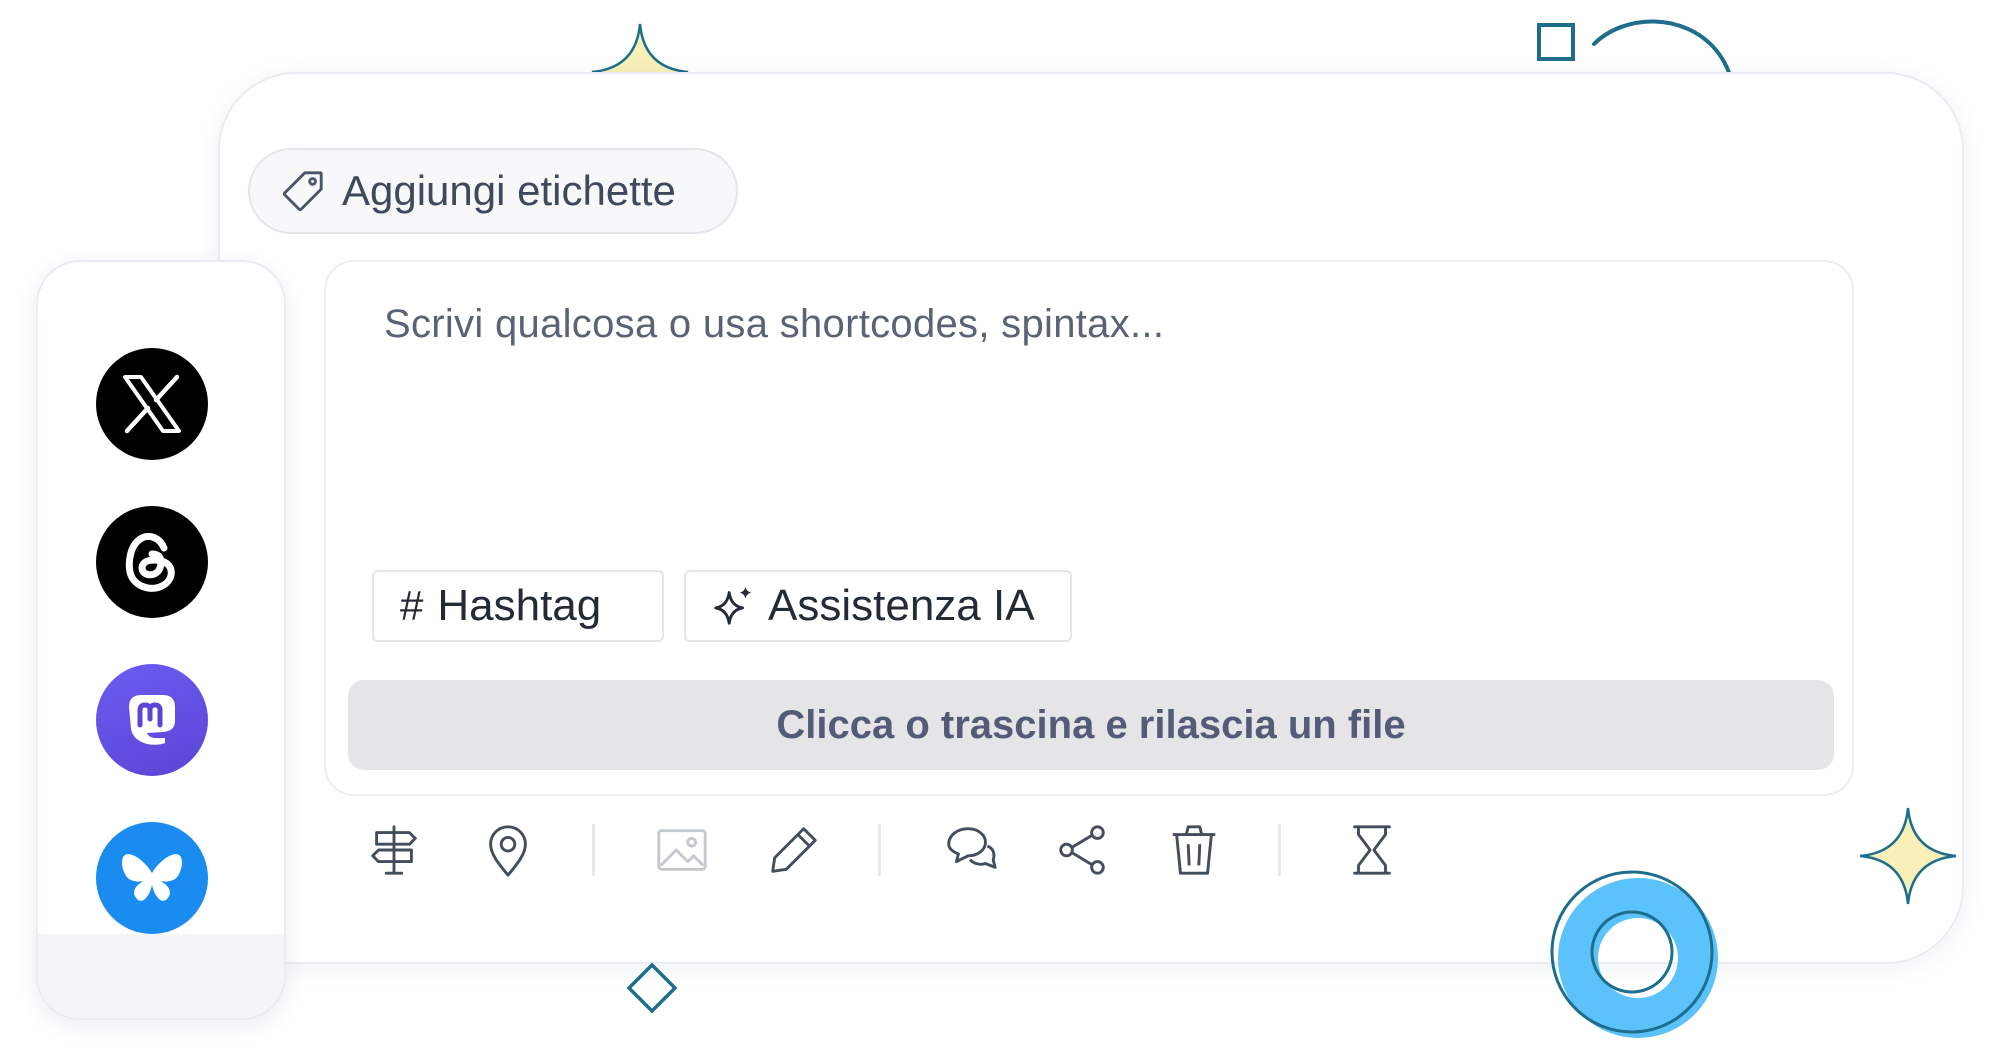  I want to click on social-networks-panel, so click(161, 640).